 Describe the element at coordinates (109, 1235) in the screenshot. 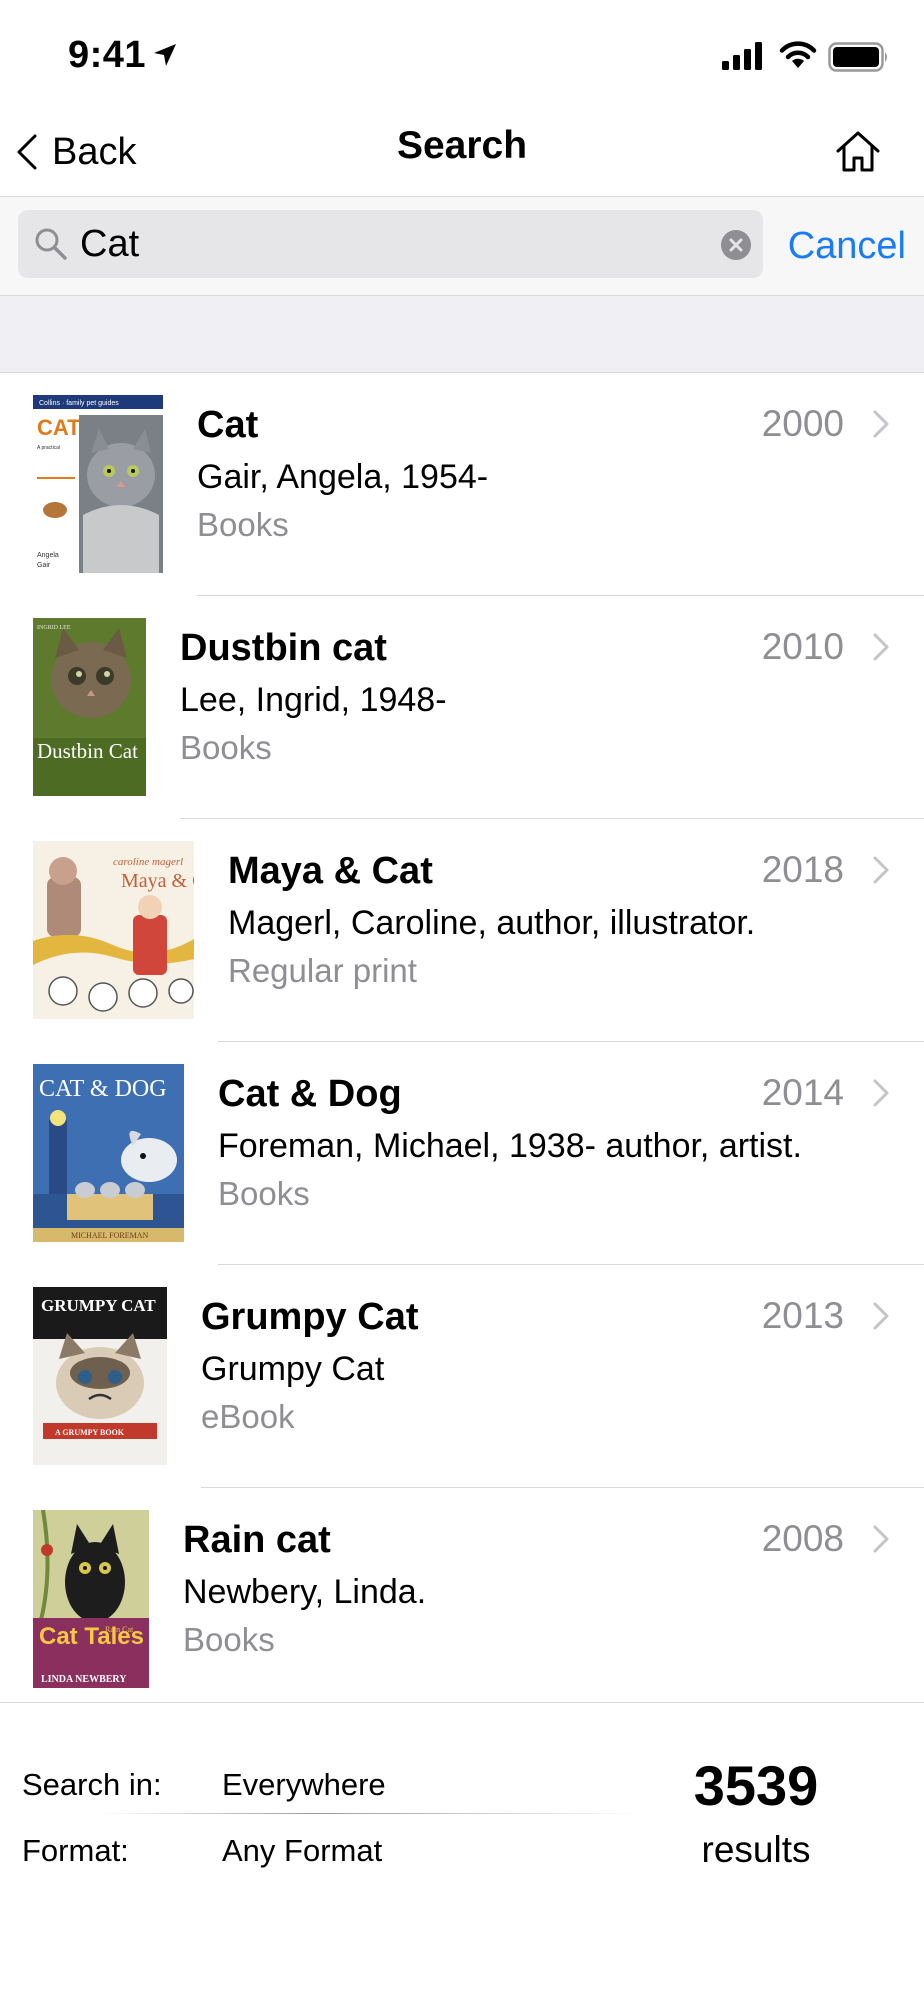

I see `cover-author-text: MICHAEL FOREMAN` at that location.